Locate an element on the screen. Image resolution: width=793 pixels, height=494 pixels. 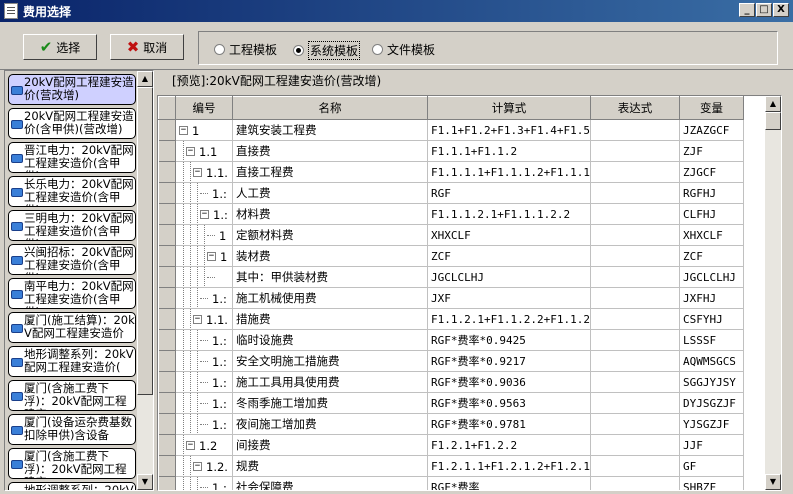
header-number: 编号 is located at coordinates (204, 108).